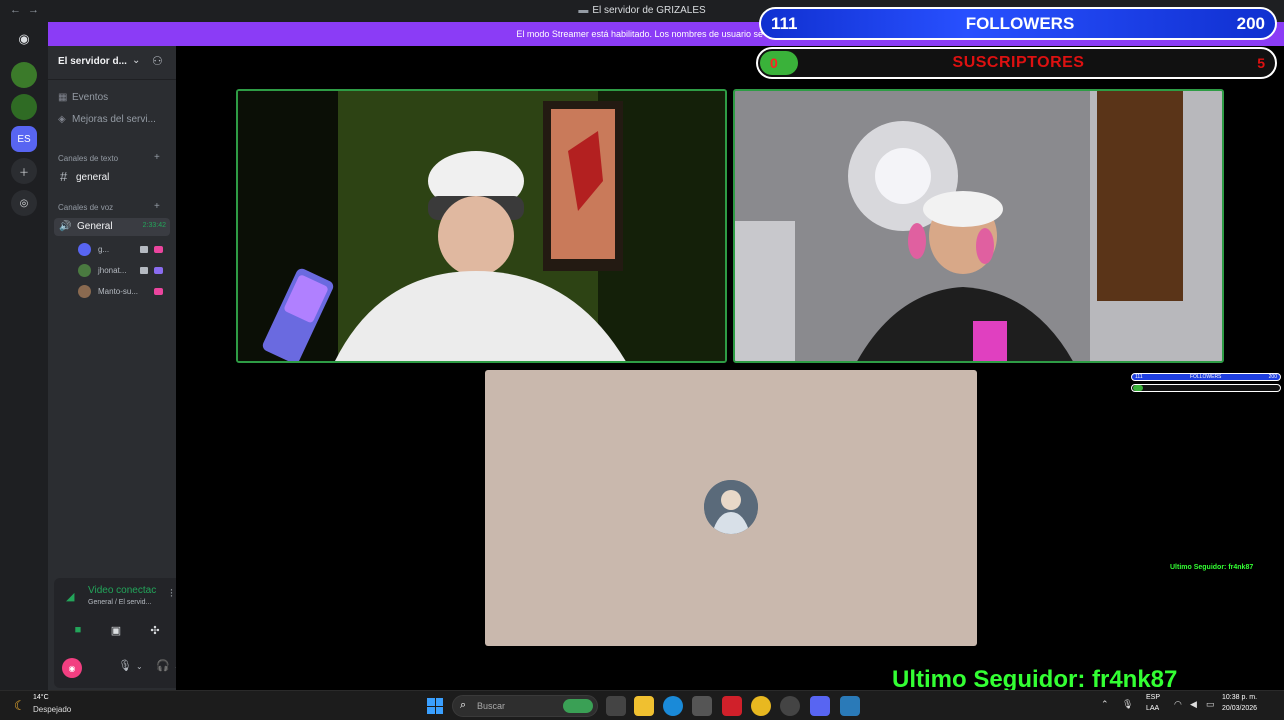  What do you see at coordinates (52, 709) in the screenshot?
I see `weather-condition: Despejado` at bounding box center [52, 709].